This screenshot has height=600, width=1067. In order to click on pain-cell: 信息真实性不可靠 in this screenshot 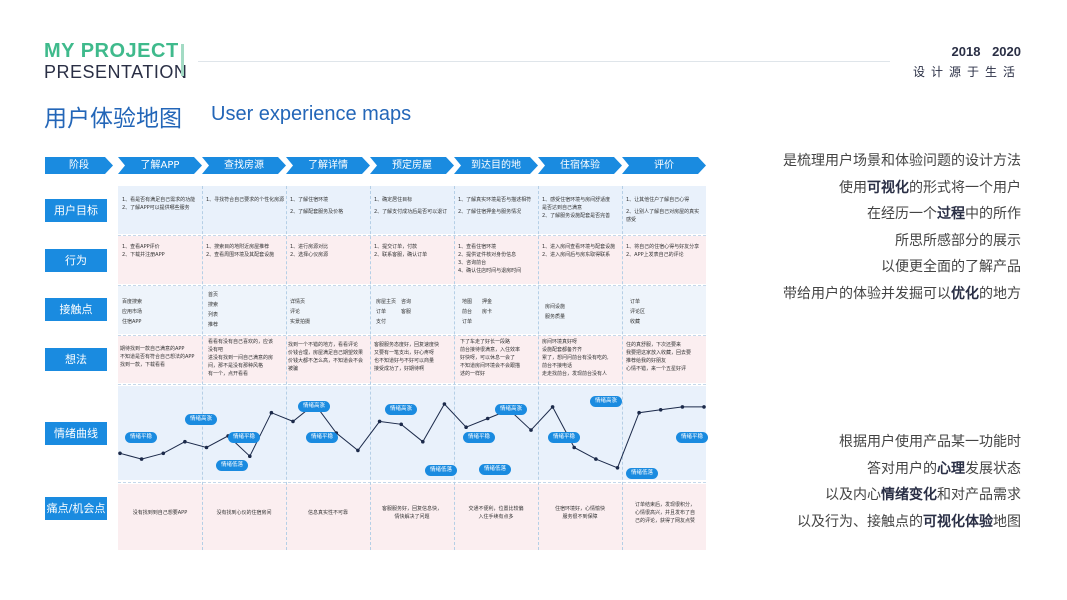, I will do `click(327, 513)`.